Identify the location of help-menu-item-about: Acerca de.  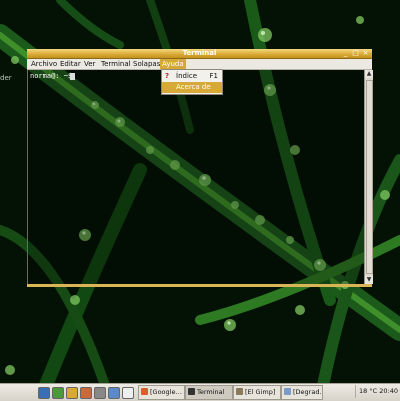
(192, 87).